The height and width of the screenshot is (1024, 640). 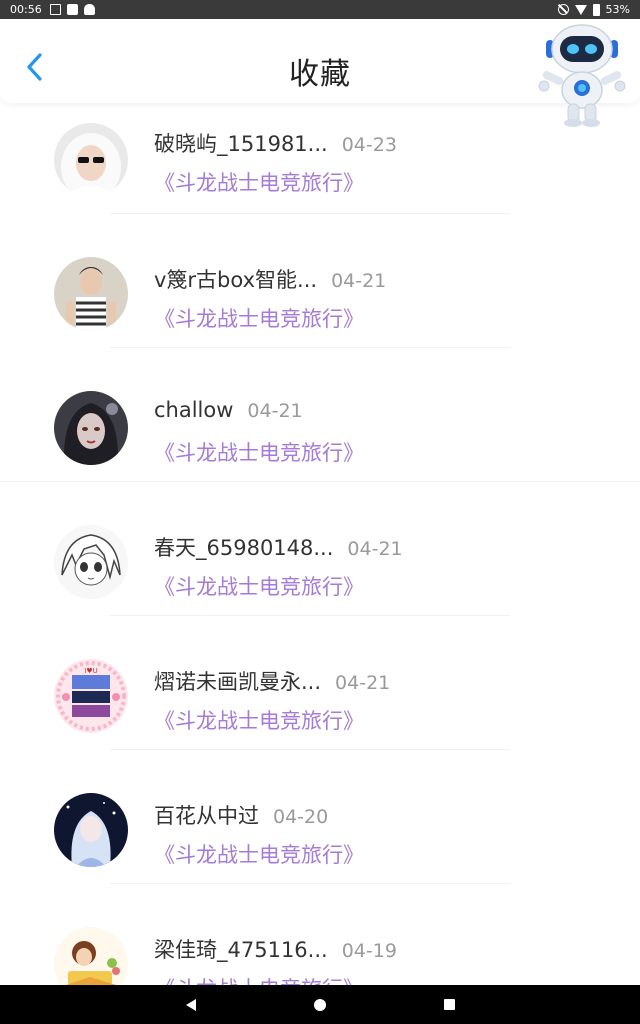 I want to click on battery-icon, so click(x=596, y=9).